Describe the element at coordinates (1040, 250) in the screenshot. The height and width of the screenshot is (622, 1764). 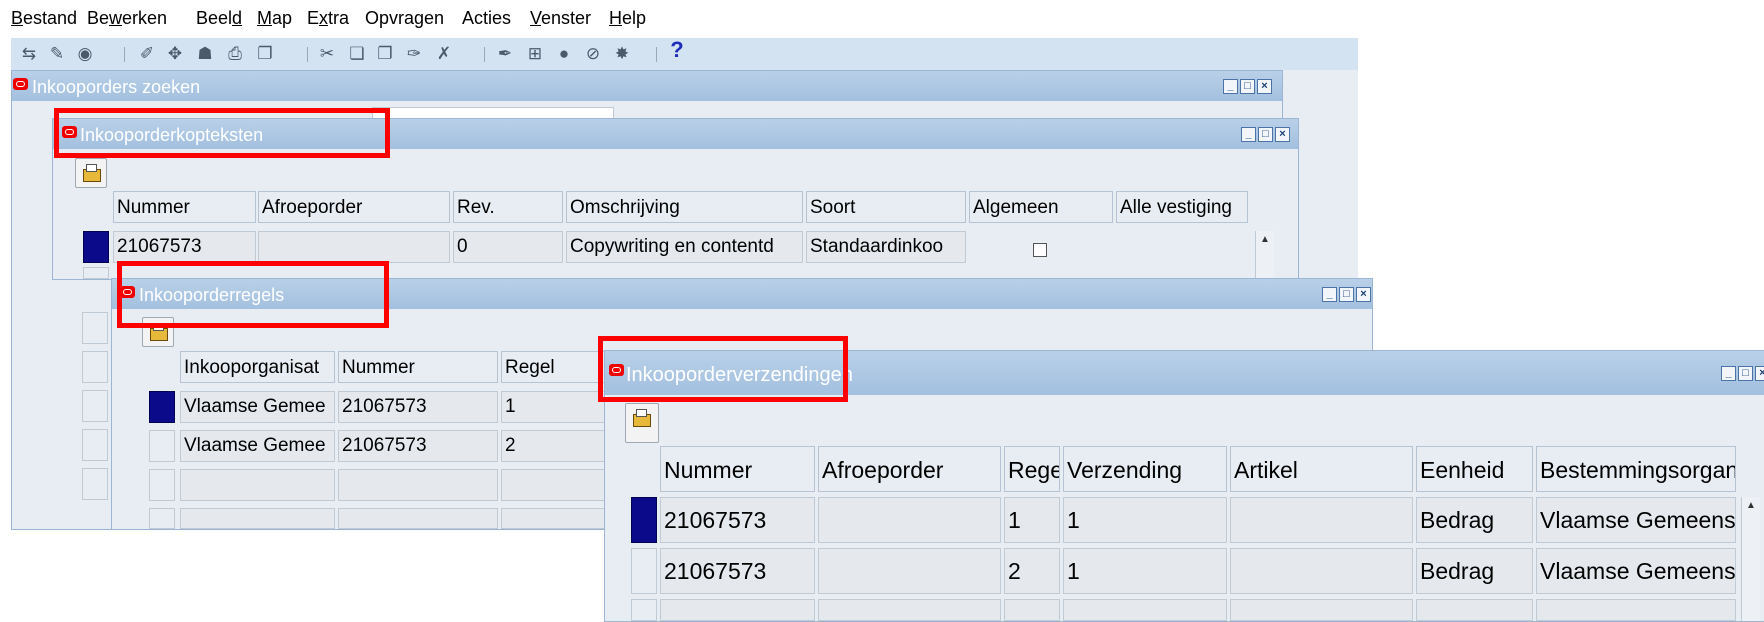
I see `algemeen-checkbox` at that location.